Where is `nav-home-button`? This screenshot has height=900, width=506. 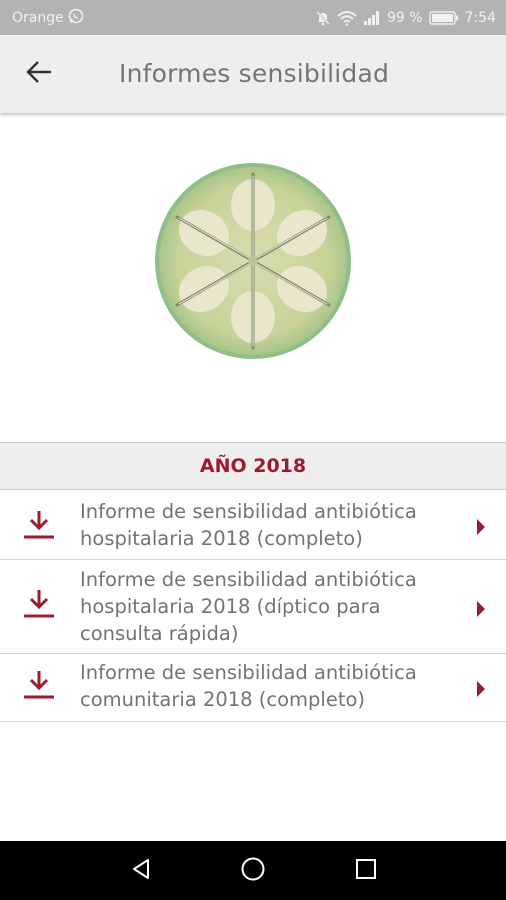 nav-home-button is located at coordinates (253, 871).